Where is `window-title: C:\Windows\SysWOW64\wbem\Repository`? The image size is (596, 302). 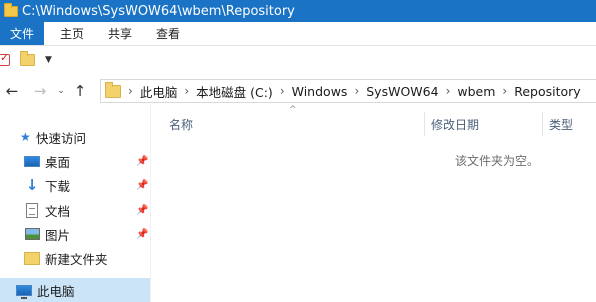
window-title: C:\Windows\SysWOW64\wbem\Repository is located at coordinates (158, 11).